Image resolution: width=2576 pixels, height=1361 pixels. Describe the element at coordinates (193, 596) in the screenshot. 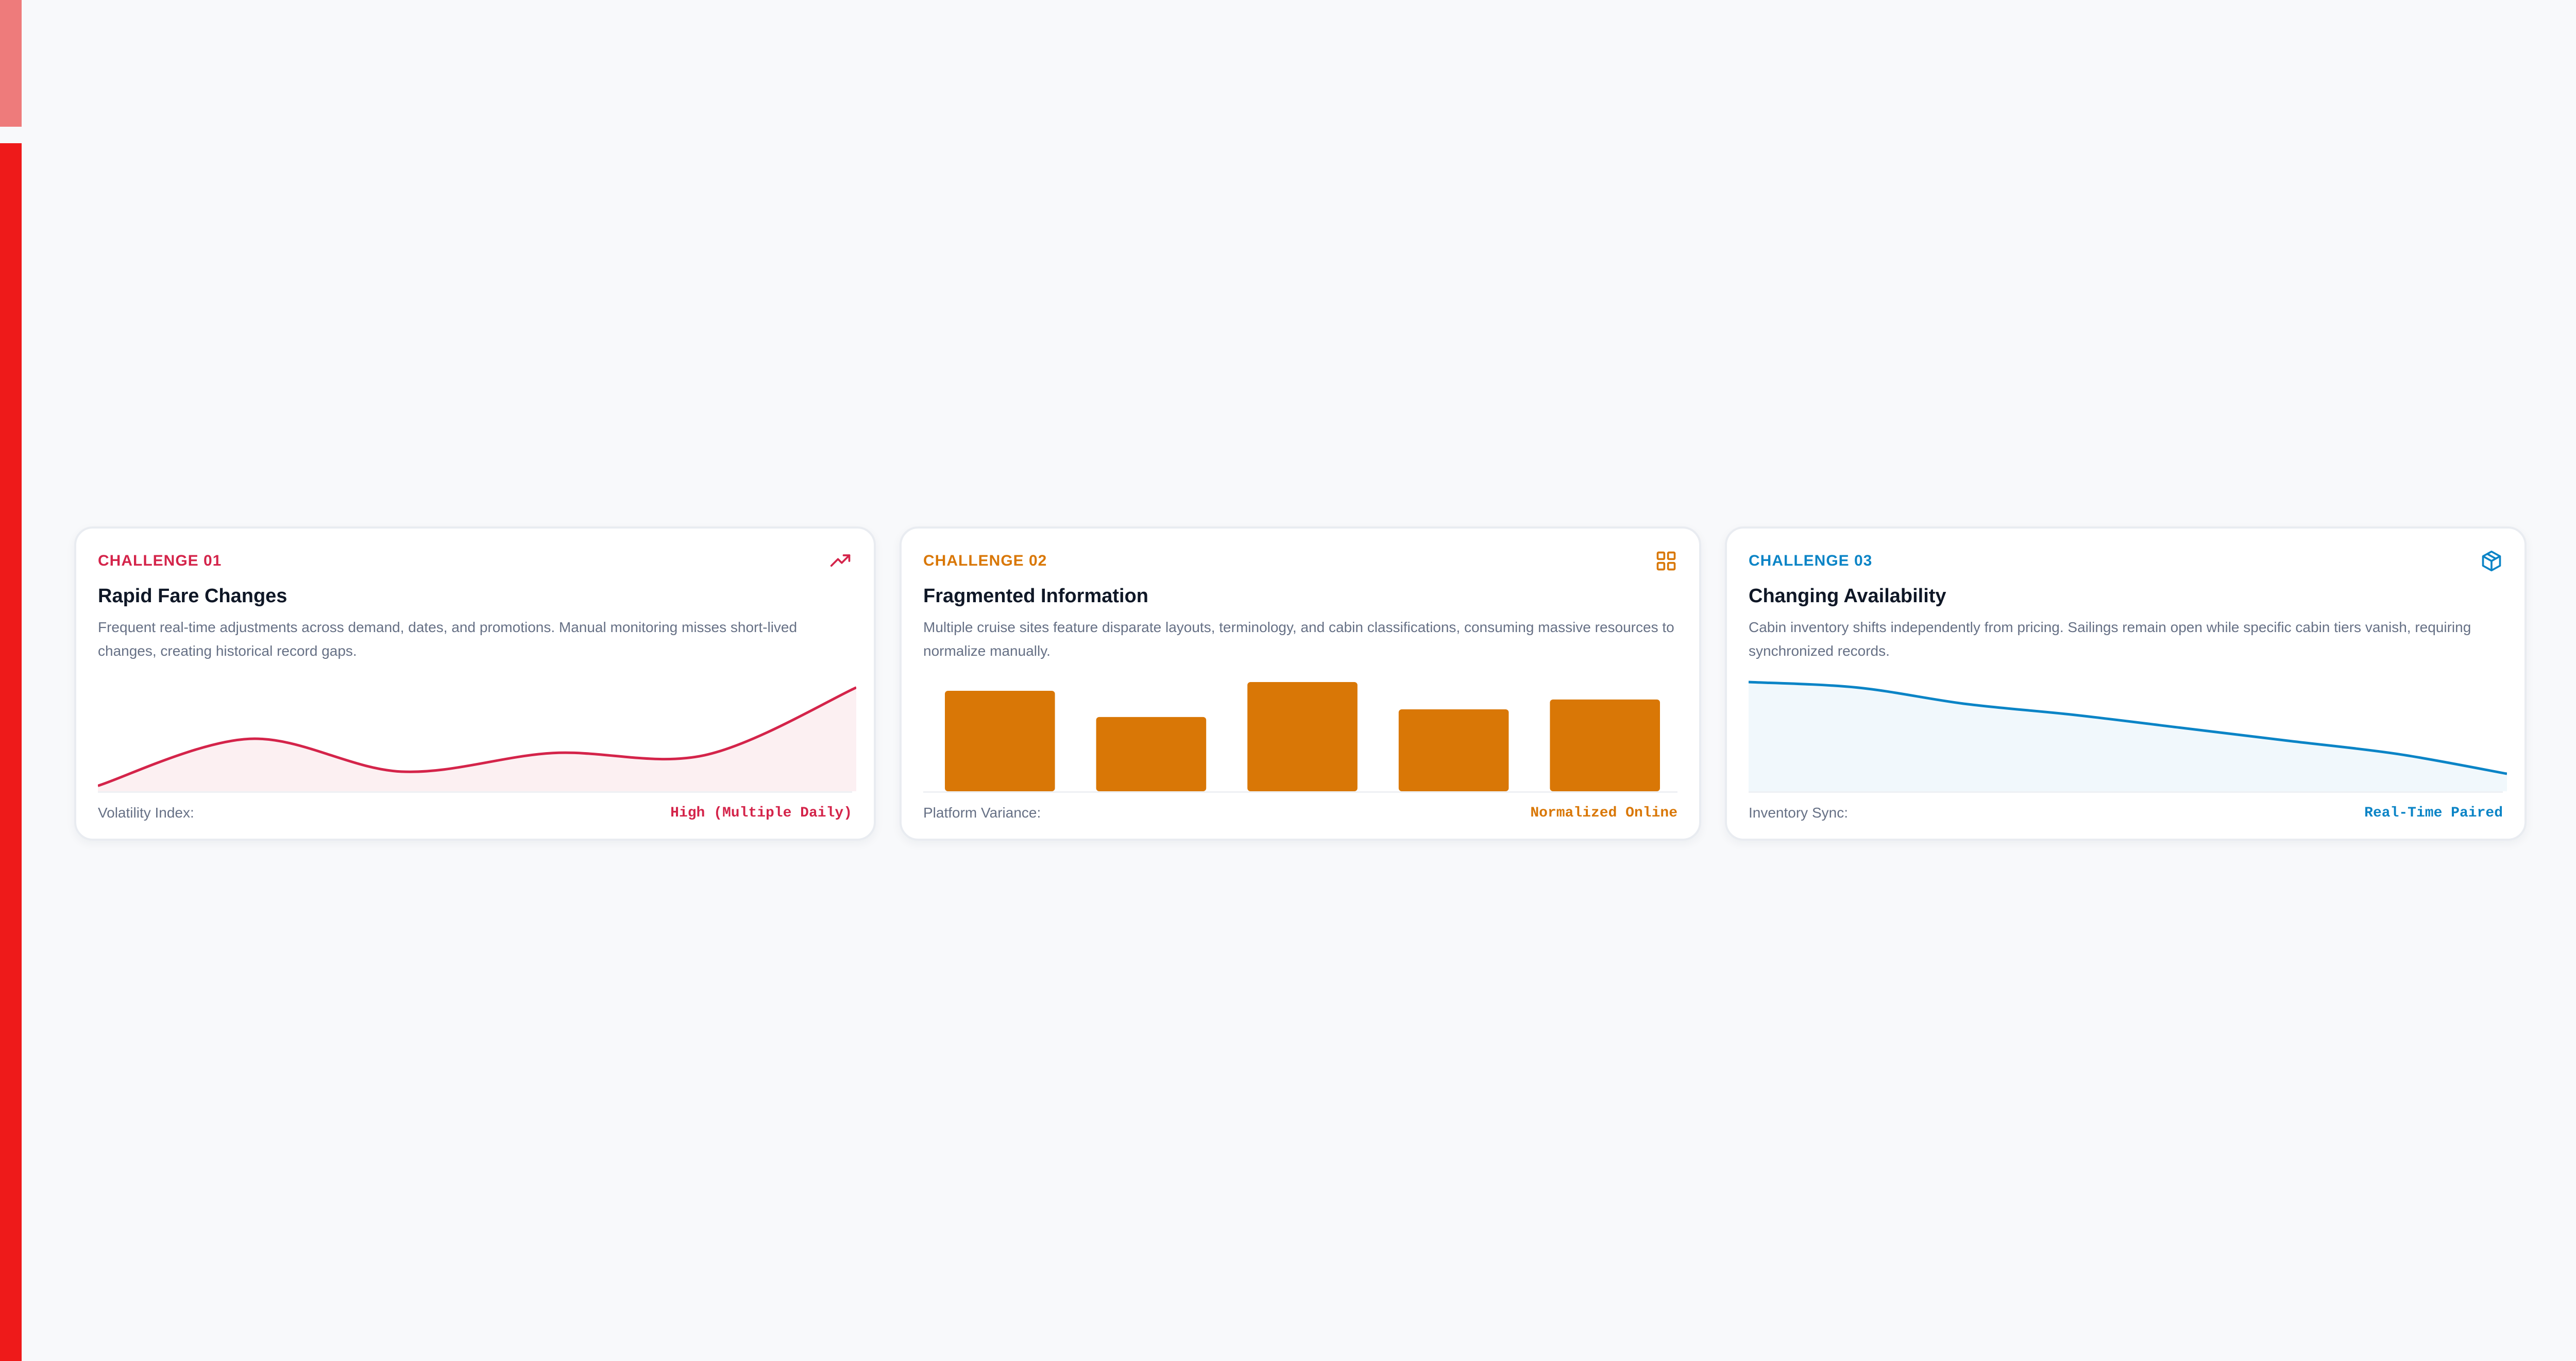

I see `card-title: Rapid Fare Changes` at that location.